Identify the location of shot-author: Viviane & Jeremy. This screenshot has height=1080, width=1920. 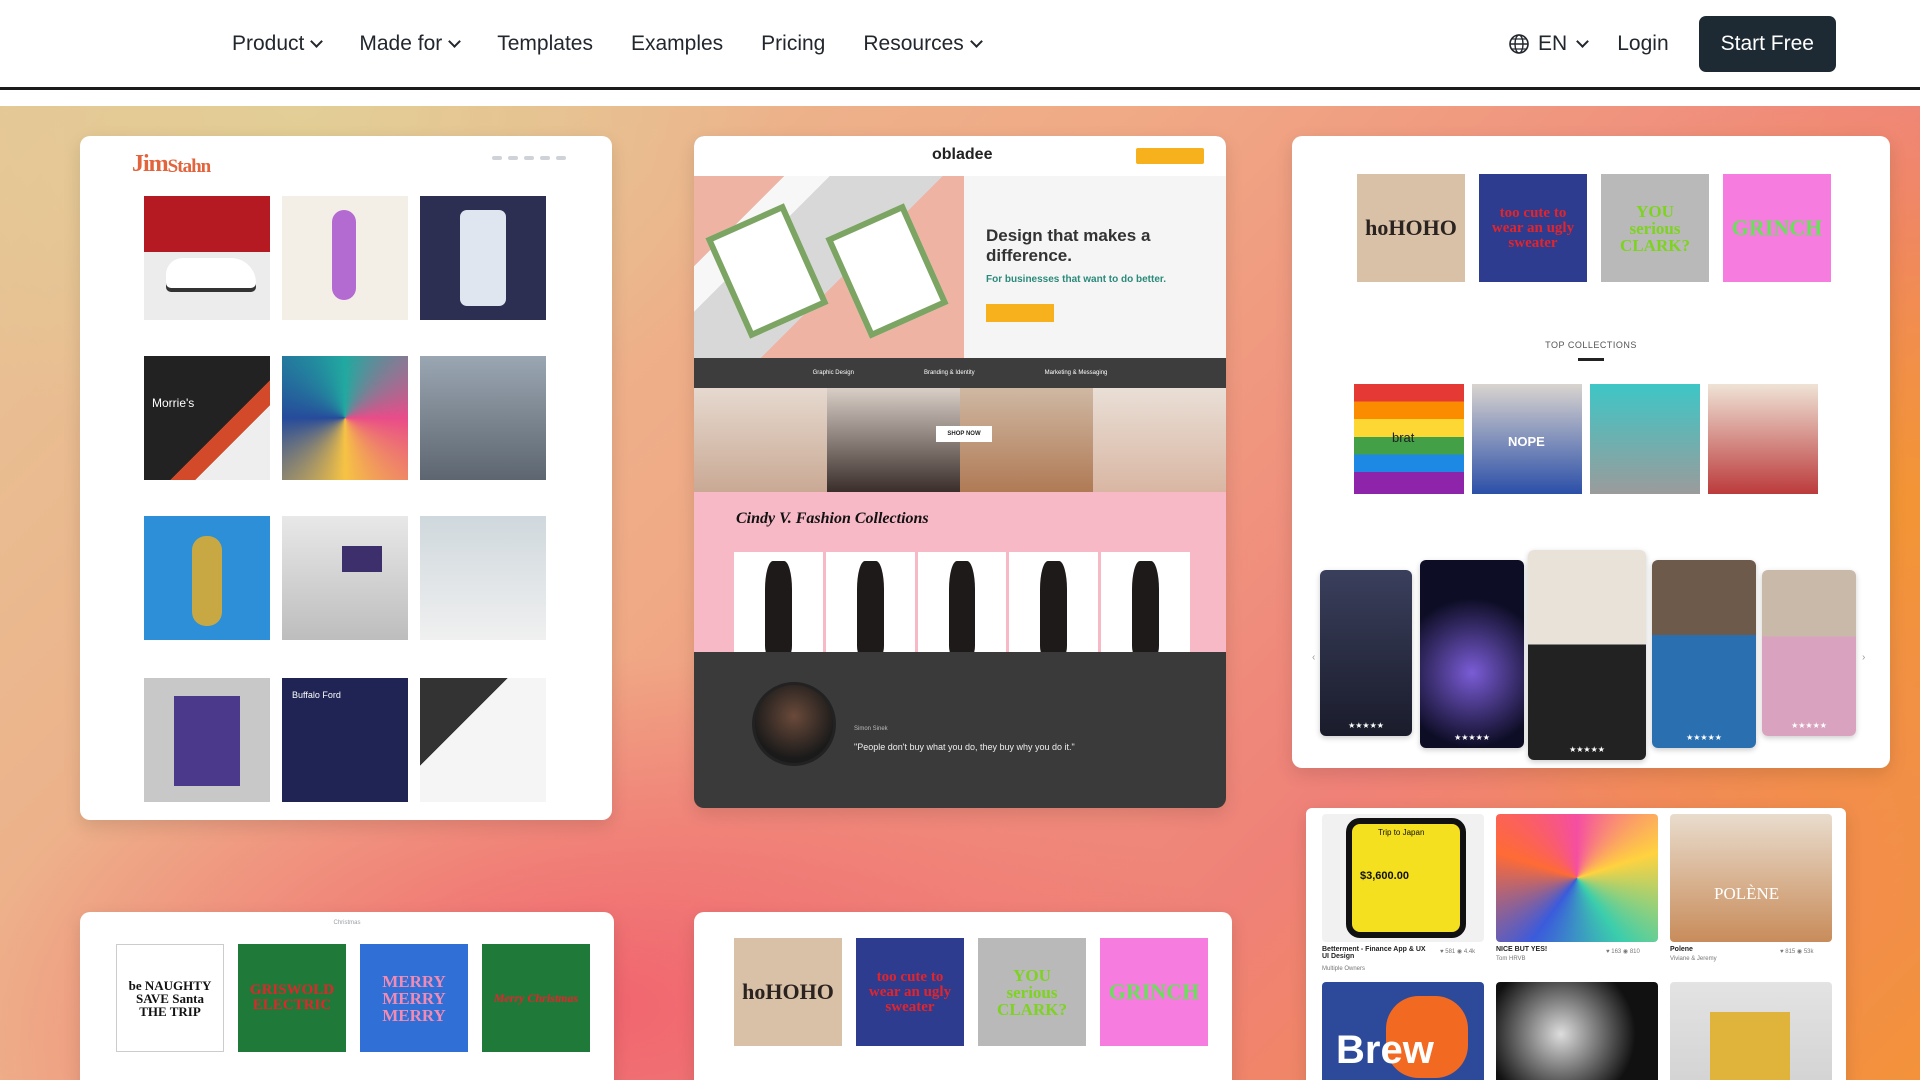
(1693, 959).